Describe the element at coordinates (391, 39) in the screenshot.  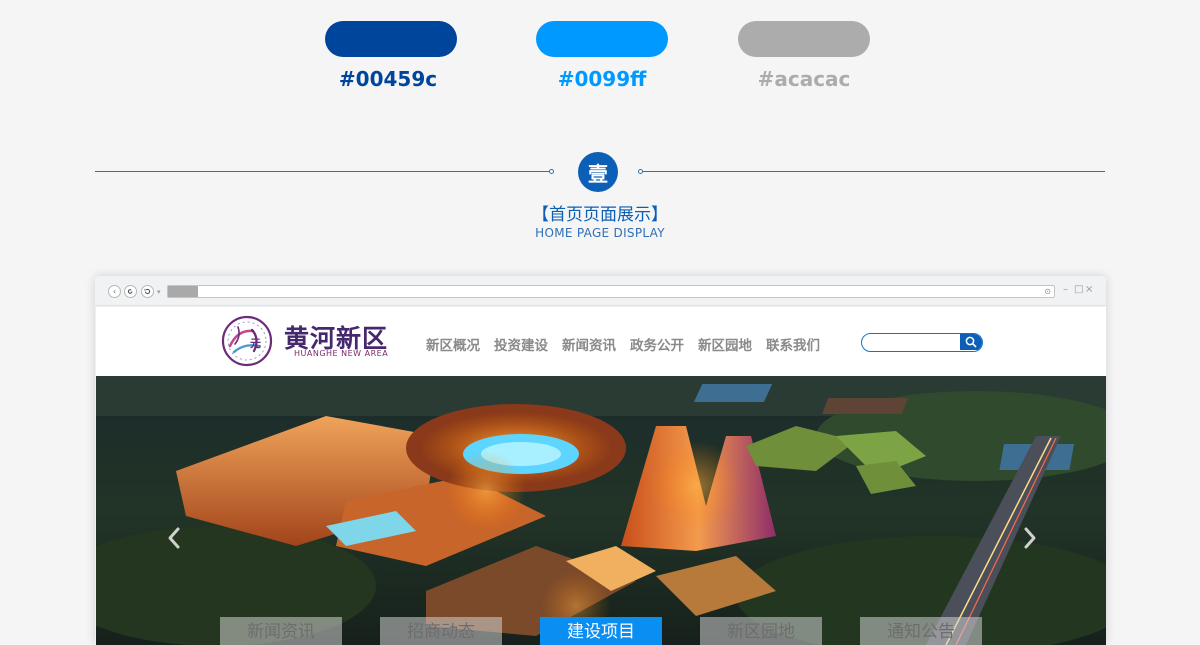
I see `swatch-dark-blue` at that location.